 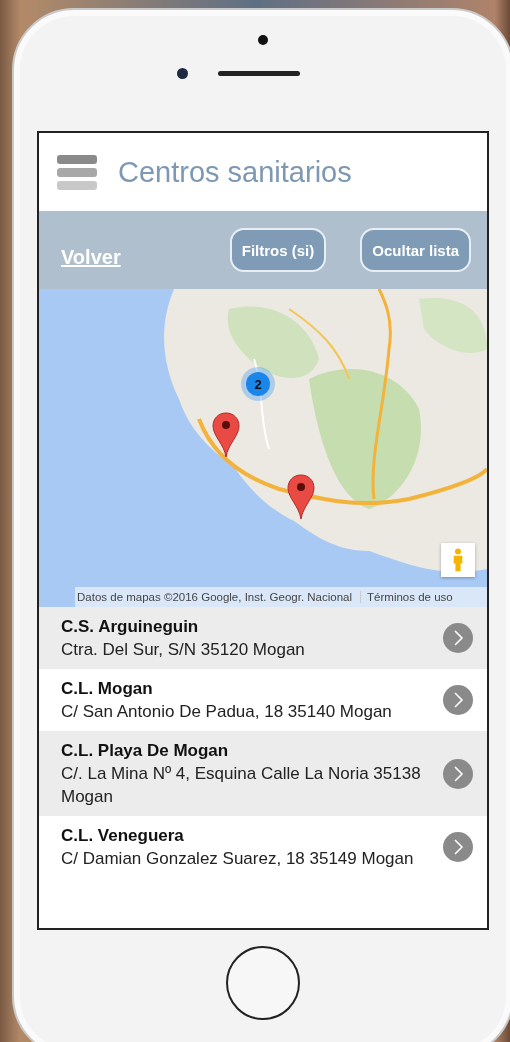 I want to click on sensor-icon, so click(x=182, y=73).